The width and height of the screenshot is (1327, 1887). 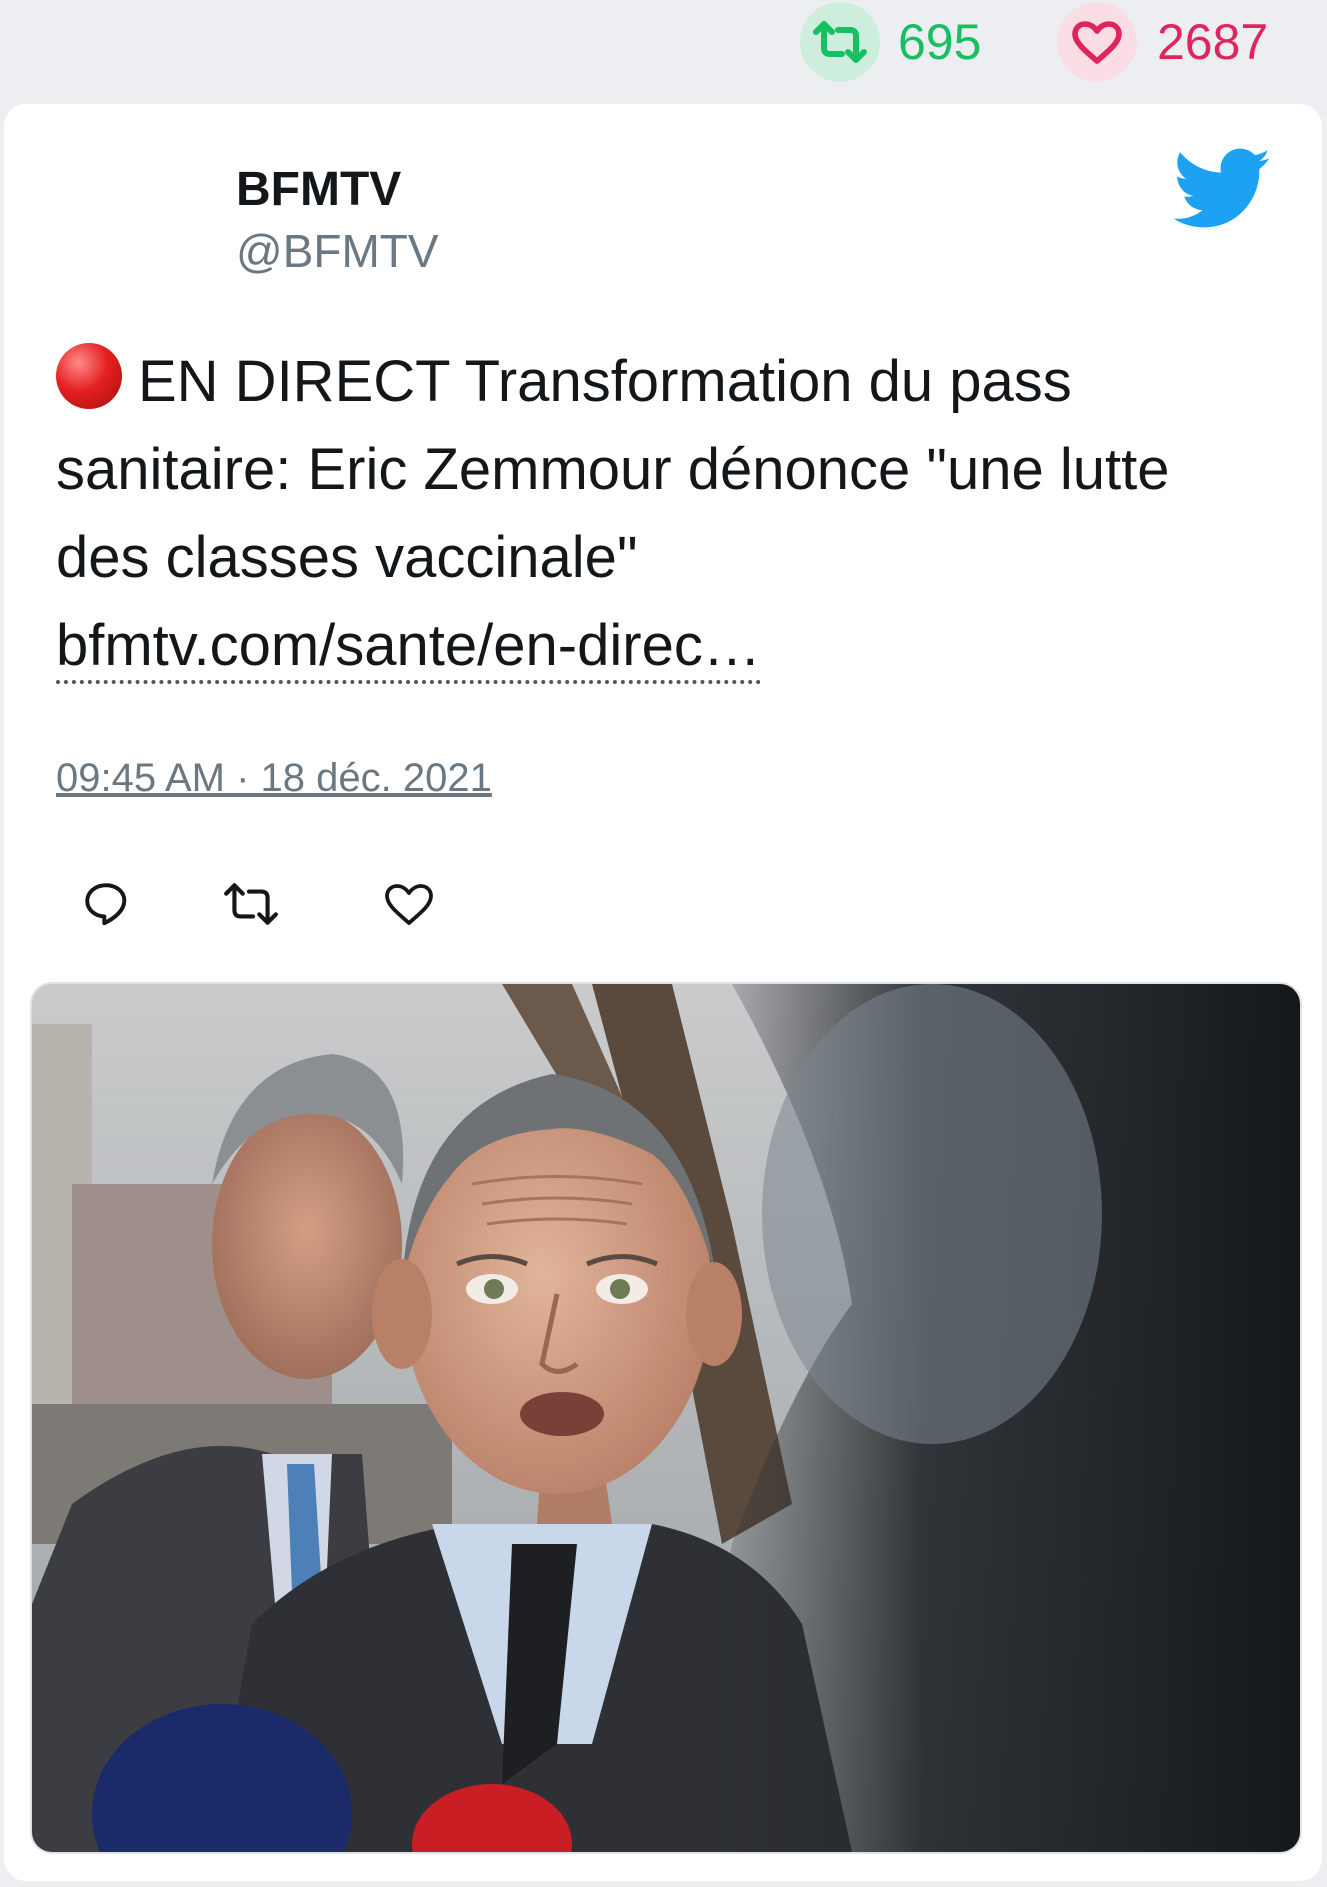 I want to click on like-count: 2687, so click(x=1213, y=42).